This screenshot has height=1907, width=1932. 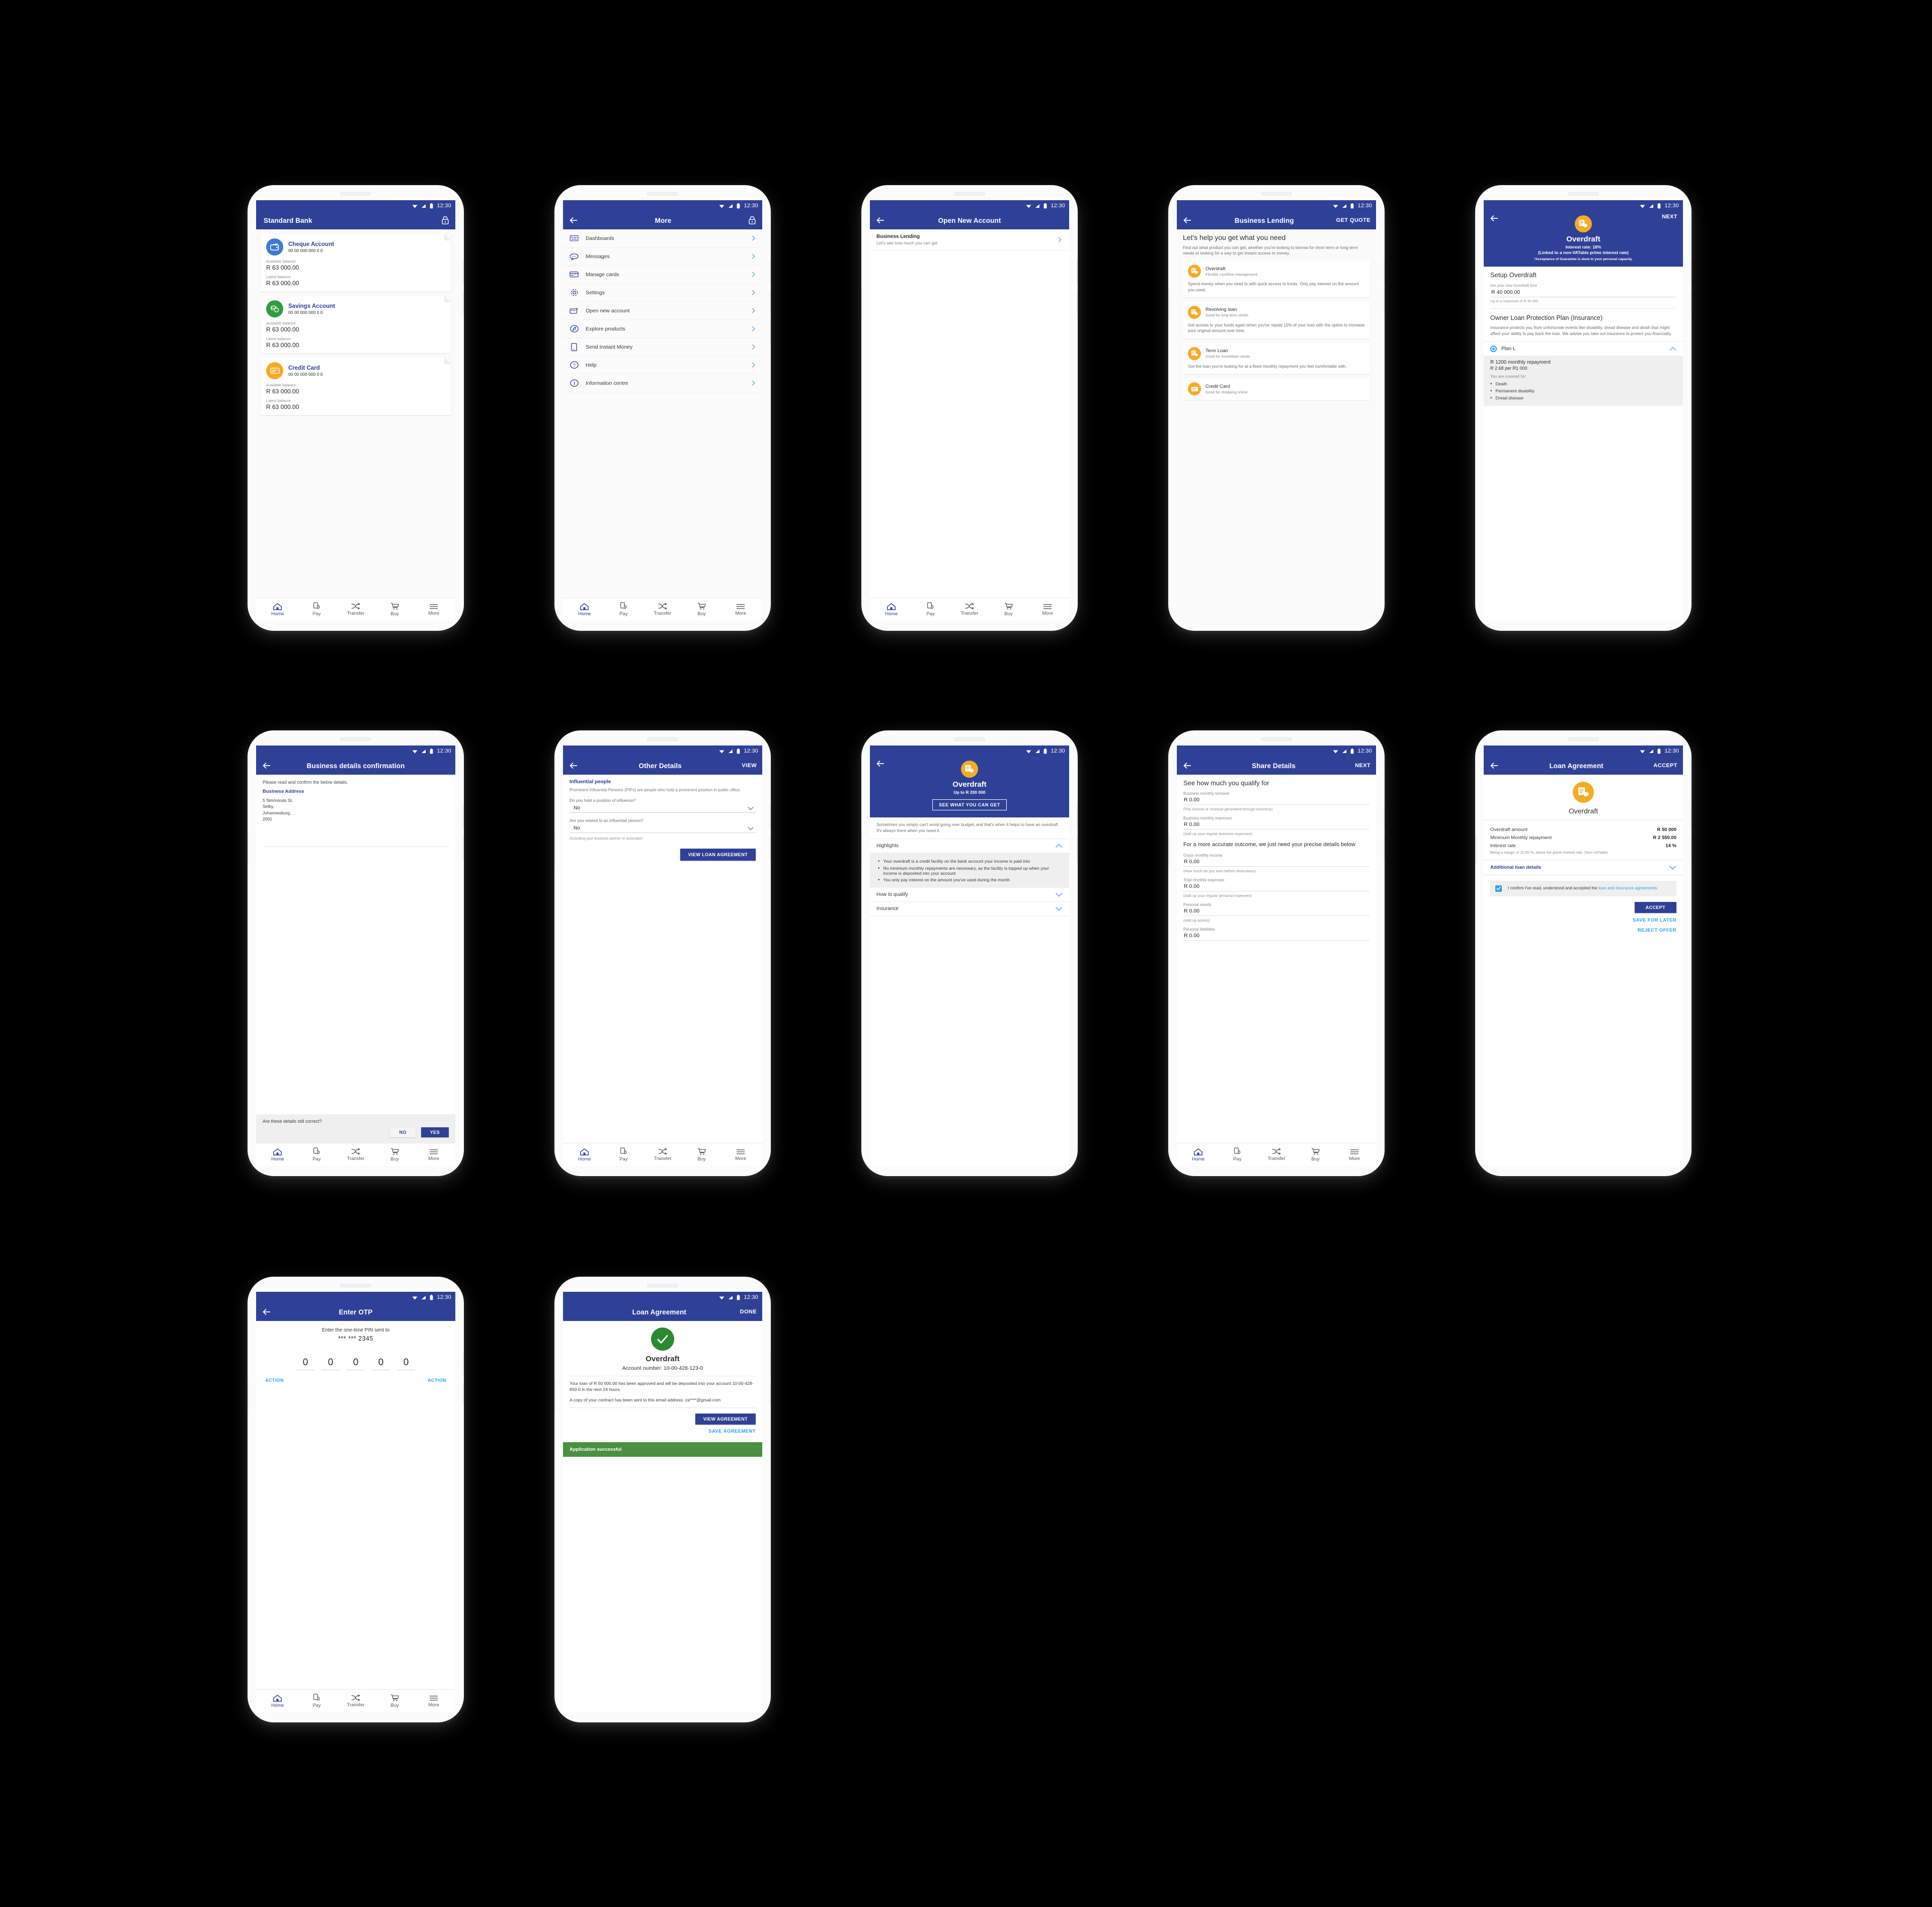 I want to click on business-expenses-input: R 0.00, so click(x=1277, y=825).